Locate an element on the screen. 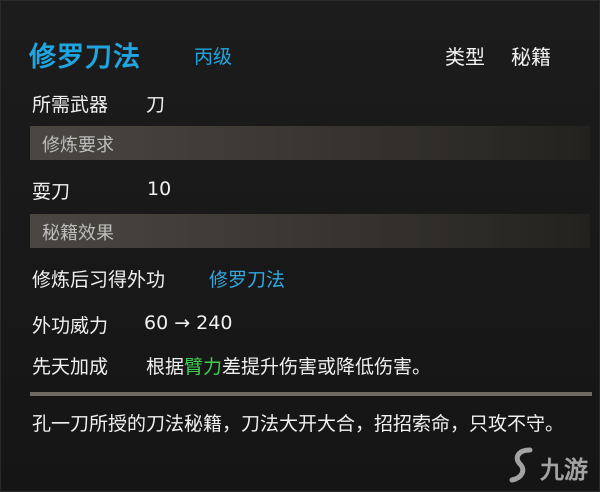  innate-text: 根据臂力差提升伤害或降低伤害。 is located at coordinates (288, 365).